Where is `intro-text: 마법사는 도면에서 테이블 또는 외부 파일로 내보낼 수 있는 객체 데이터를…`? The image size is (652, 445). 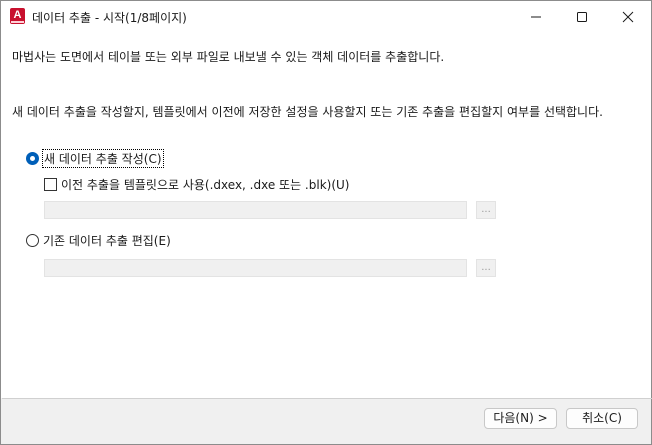 intro-text: 마법사는 도면에서 테이블 또는 외부 파일로 내보낼 수 있는 객체 데이터를… is located at coordinates (228, 57).